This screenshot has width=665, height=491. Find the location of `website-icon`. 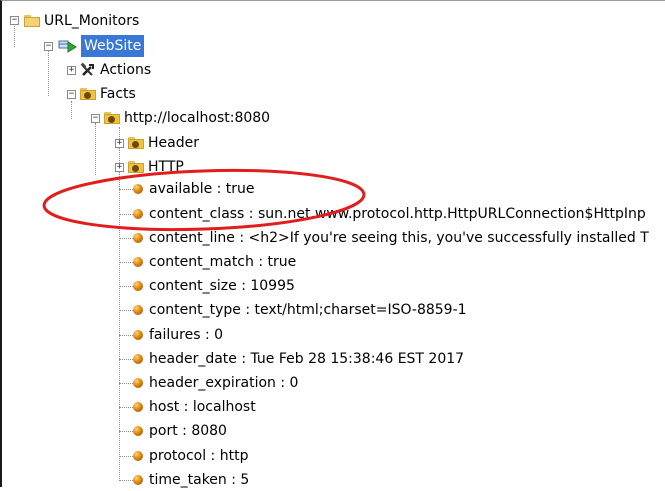

website-icon is located at coordinates (68, 46).